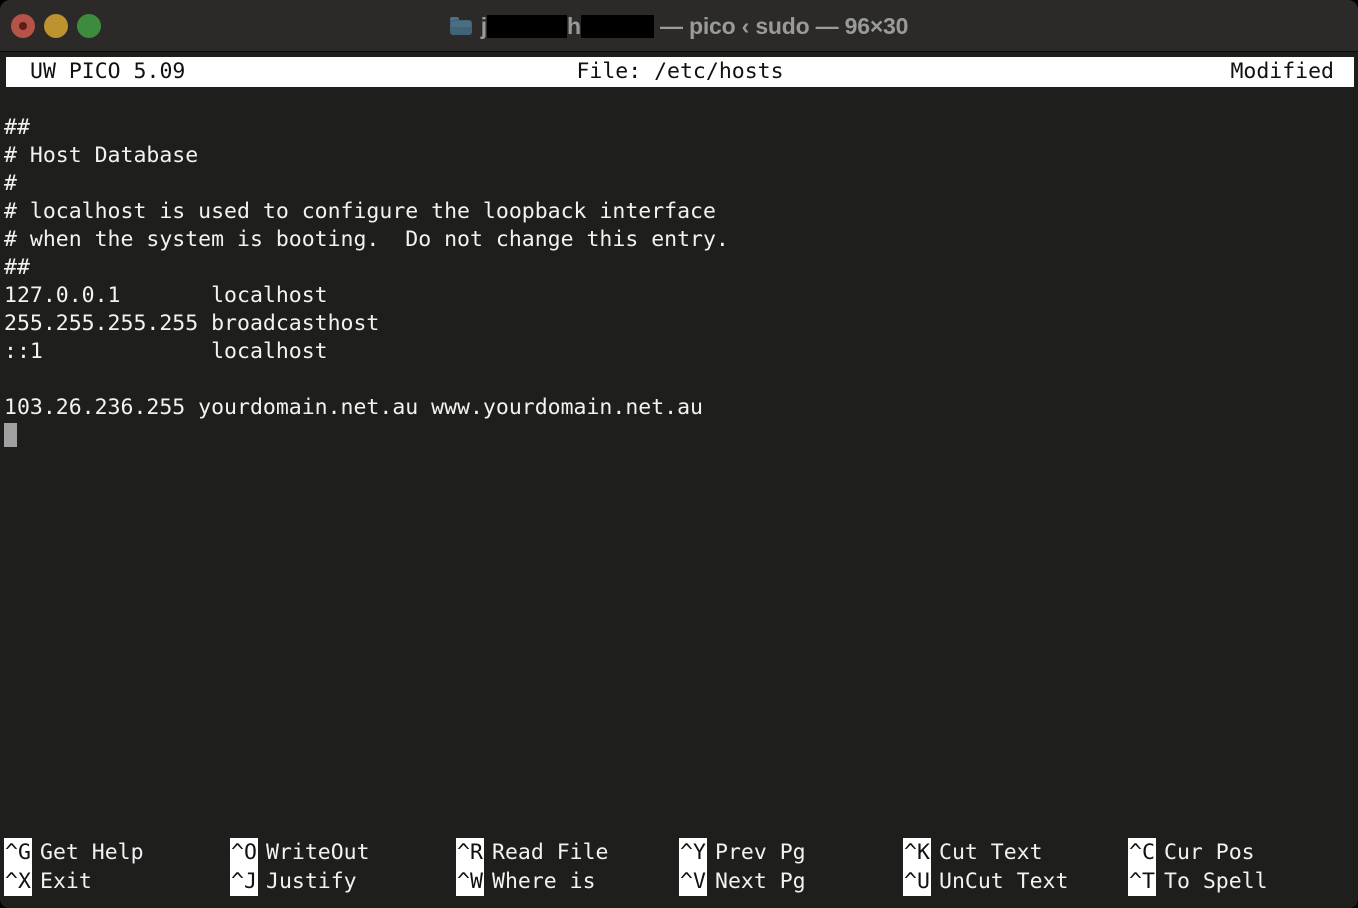 The height and width of the screenshot is (908, 1358). I want to click on traffic-light-group, so click(56, 26).